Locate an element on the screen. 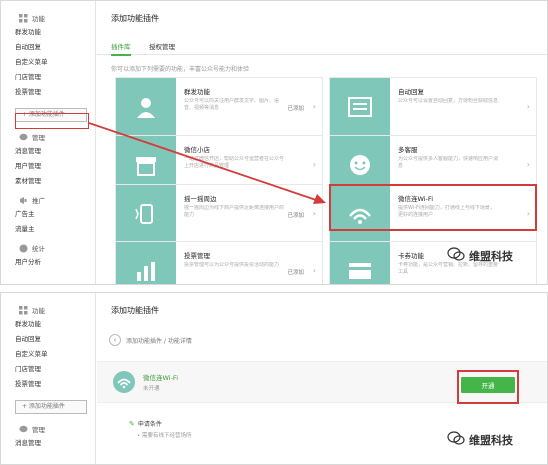  tab-plugin-library: 插件库 is located at coordinates (121, 48).